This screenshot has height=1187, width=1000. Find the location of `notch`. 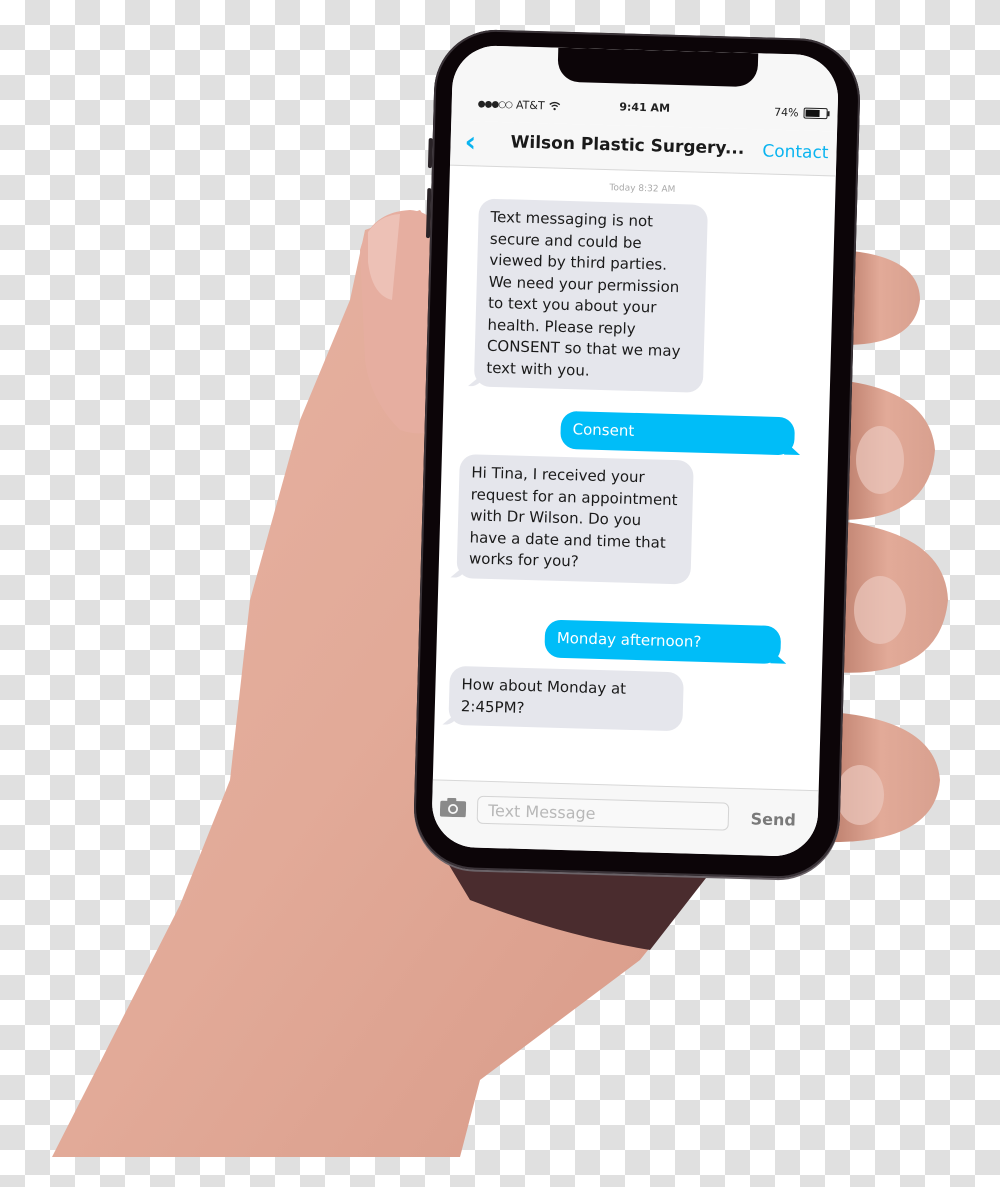

notch is located at coordinates (658, 67).